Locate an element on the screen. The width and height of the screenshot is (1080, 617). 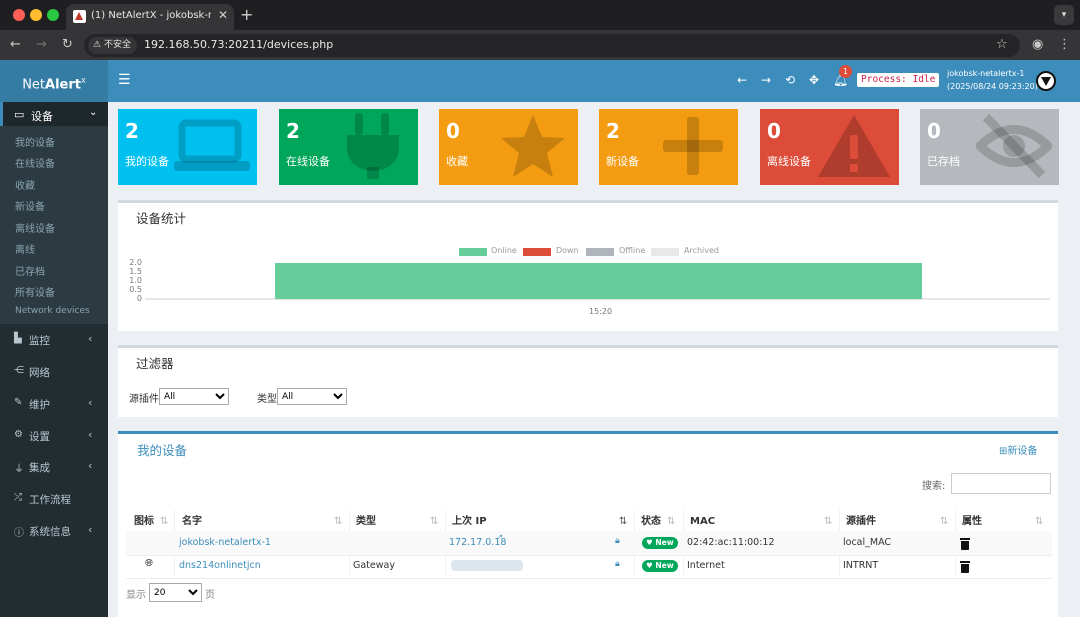
stat-box-down-devices: 0 离线设备 is located at coordinates (829, 147).